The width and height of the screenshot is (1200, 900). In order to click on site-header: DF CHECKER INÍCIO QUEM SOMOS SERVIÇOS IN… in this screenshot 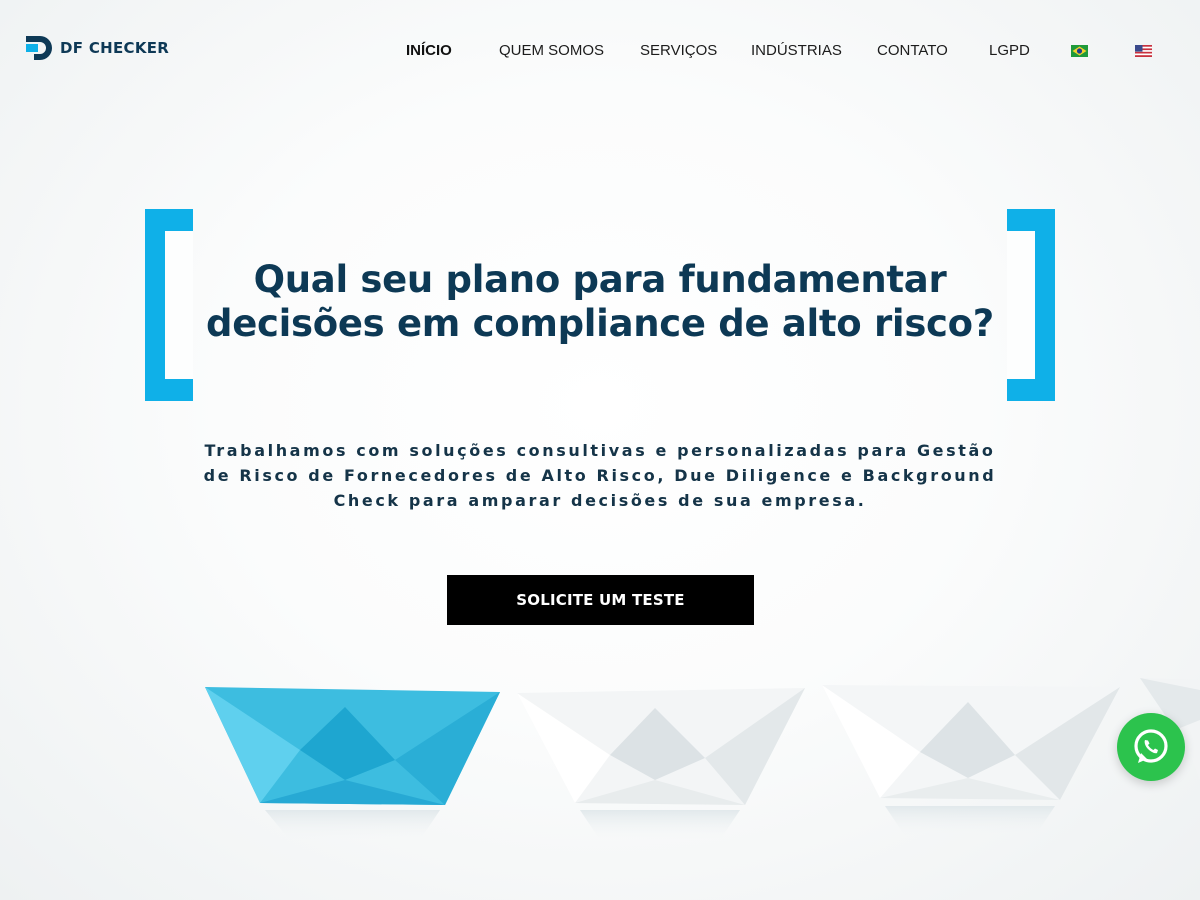, I will do `click(600, 52)`.